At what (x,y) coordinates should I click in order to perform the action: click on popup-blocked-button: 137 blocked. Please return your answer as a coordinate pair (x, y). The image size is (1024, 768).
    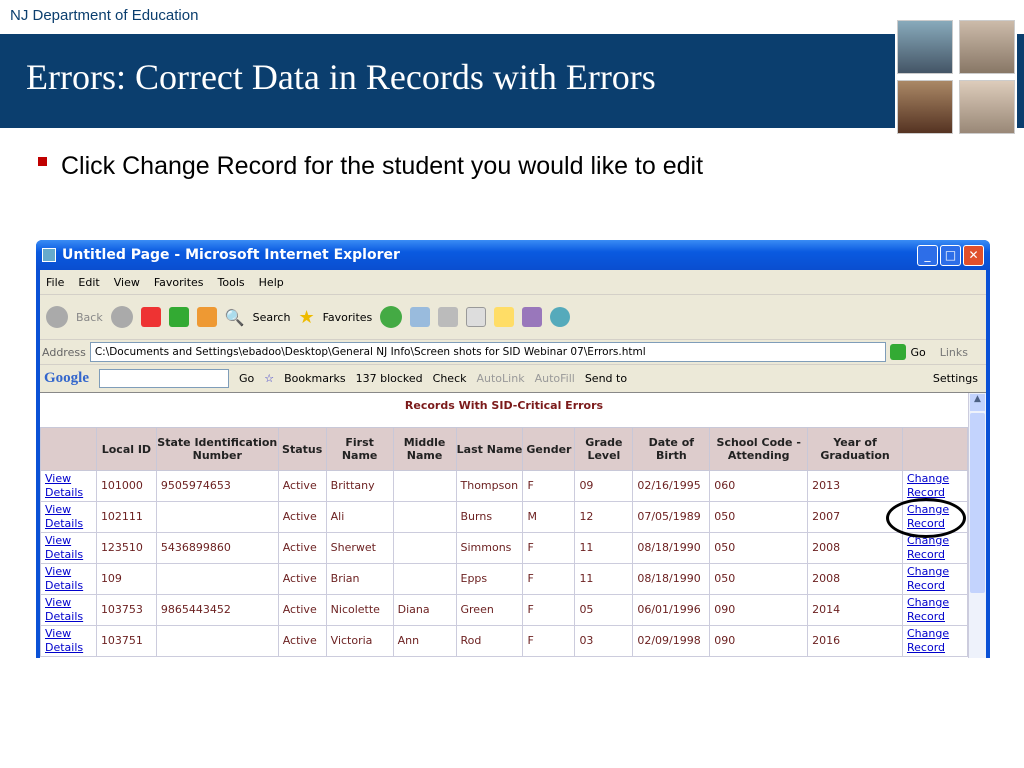
    Looking at the image, I should click on (389, 378).